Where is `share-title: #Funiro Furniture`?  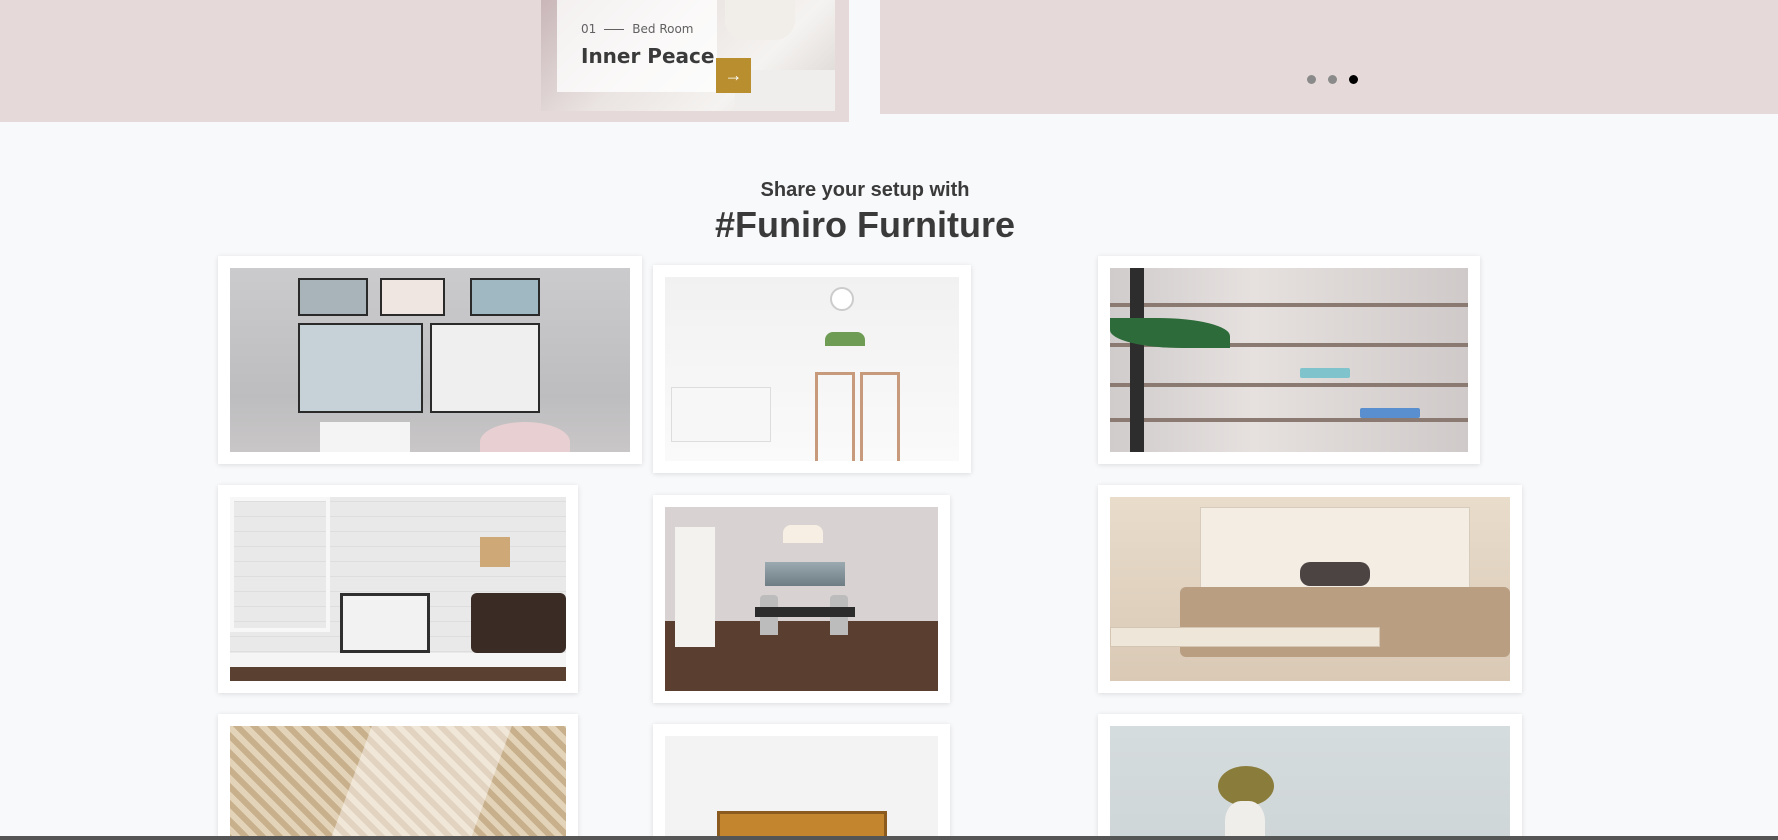
share-title: #Funiro Furniture is located at coordinates (865, 224).